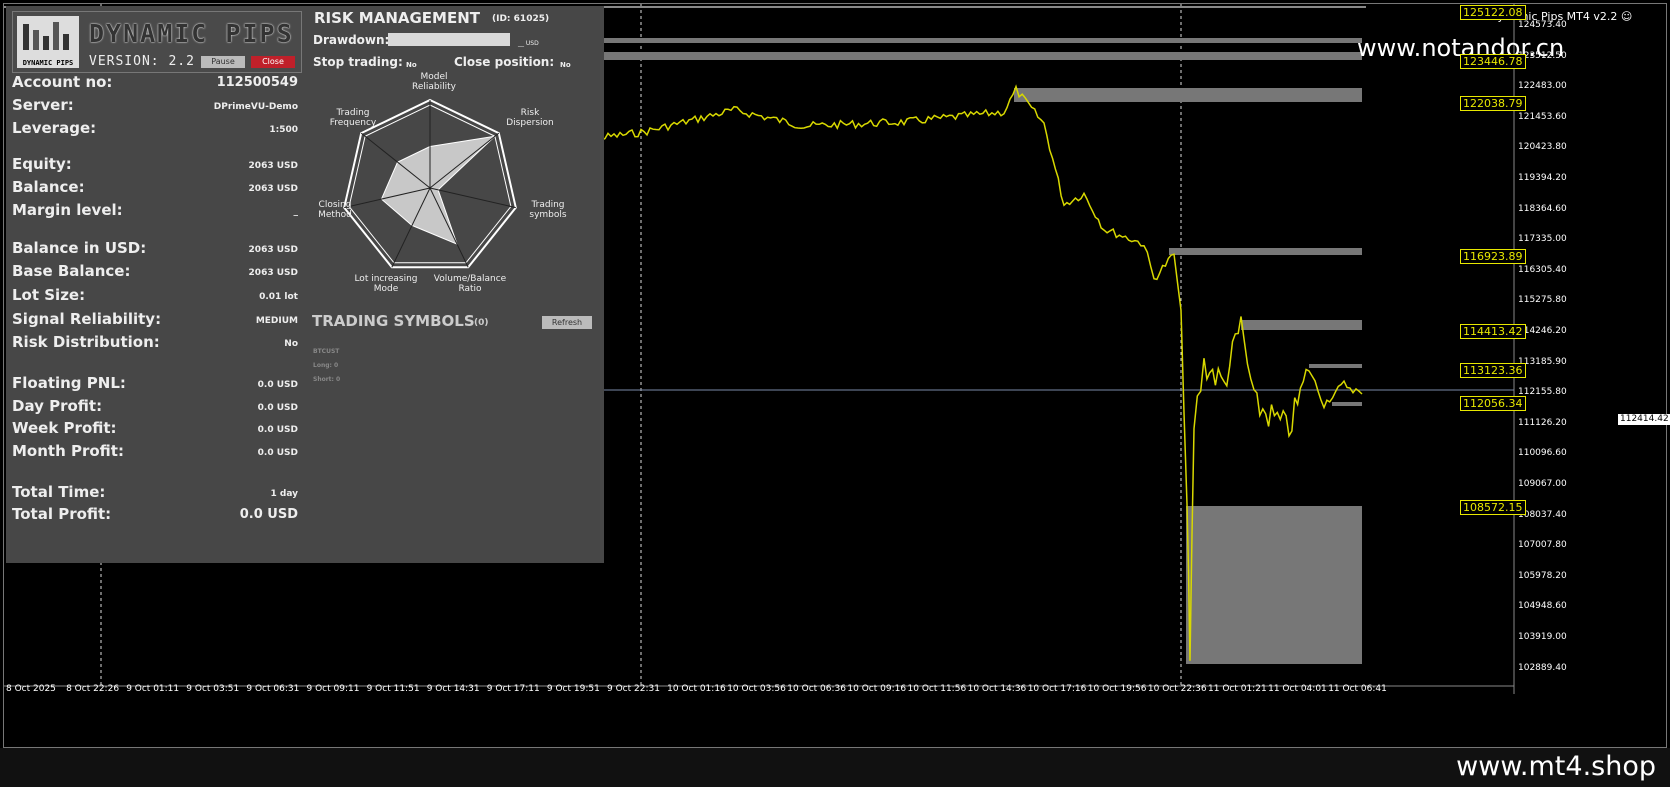  What do you see at coordinates (353, 118) in the screenshot?
I see `radar-axis-label: Trading Frequency` at bounding box center [353, 118].